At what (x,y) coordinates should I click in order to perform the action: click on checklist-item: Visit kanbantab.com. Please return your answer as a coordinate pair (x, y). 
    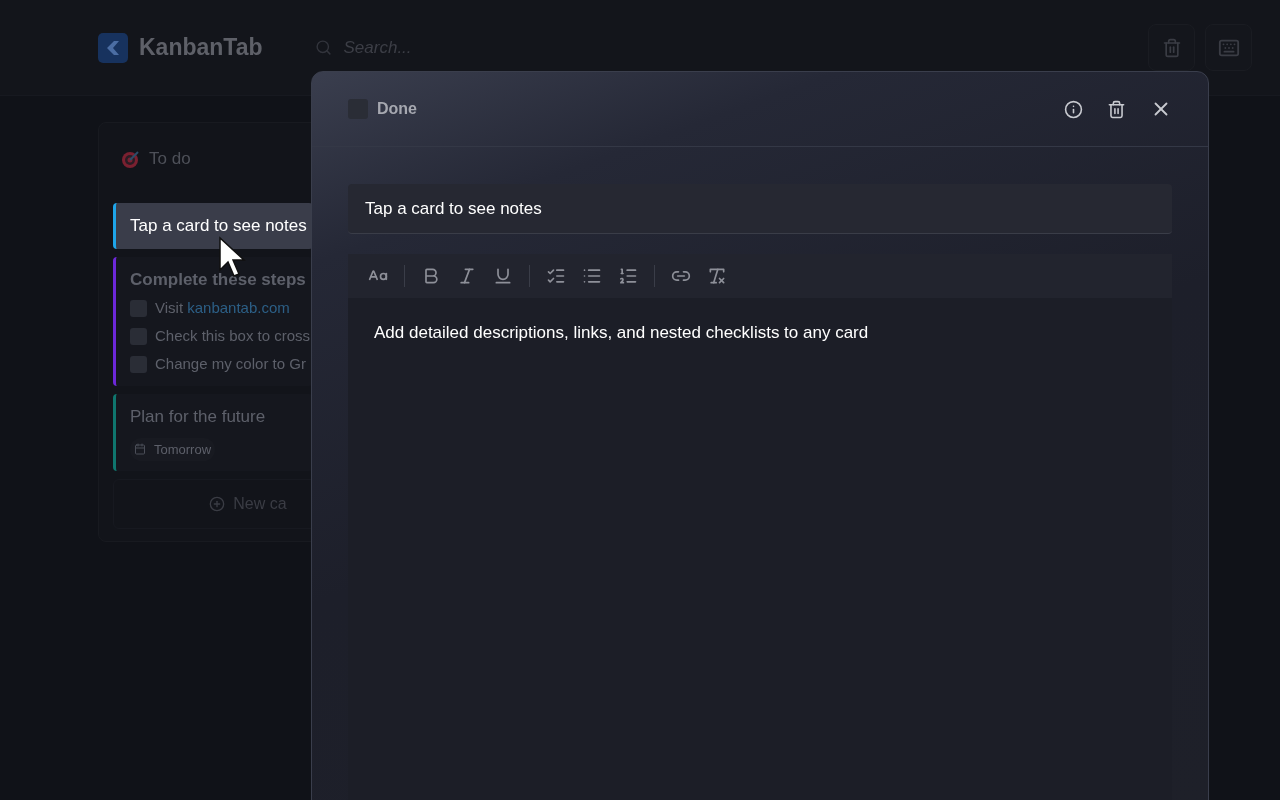
    Looking at the image, I should click on (222, 307).